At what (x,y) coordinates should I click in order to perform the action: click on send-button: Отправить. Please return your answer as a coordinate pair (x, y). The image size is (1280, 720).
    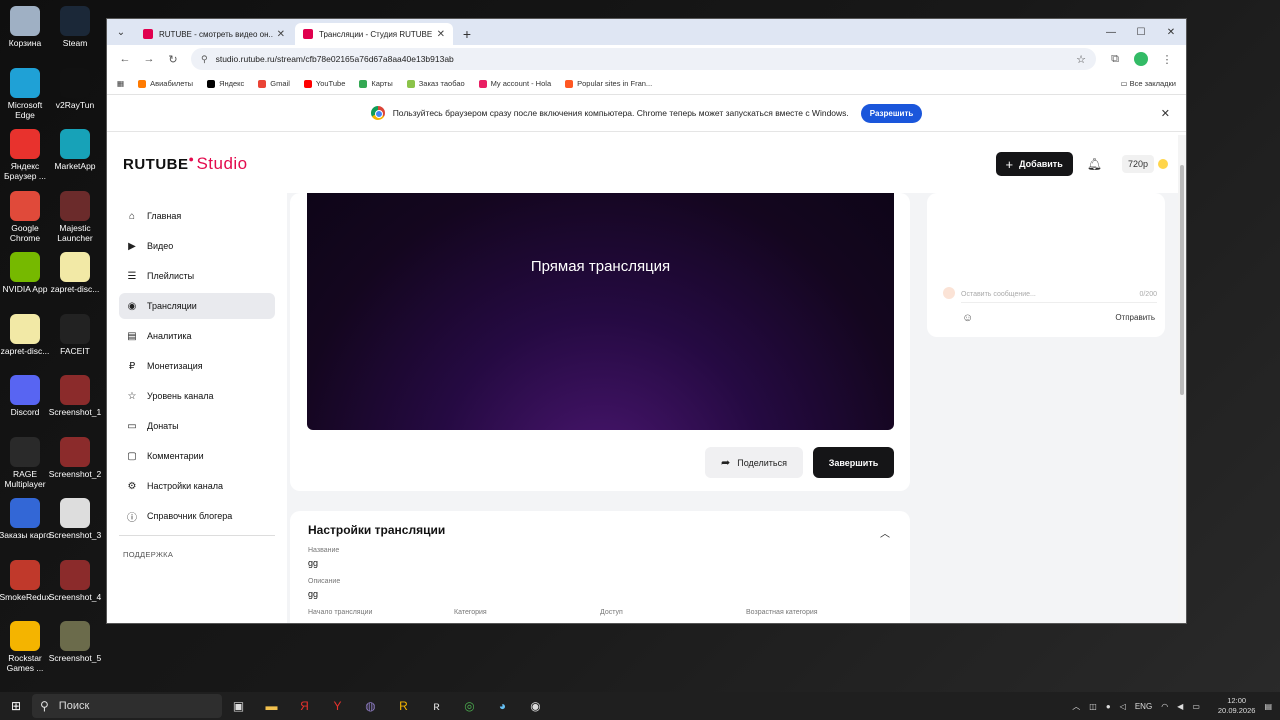
    Looking at the image, I should click on (1135, 317).